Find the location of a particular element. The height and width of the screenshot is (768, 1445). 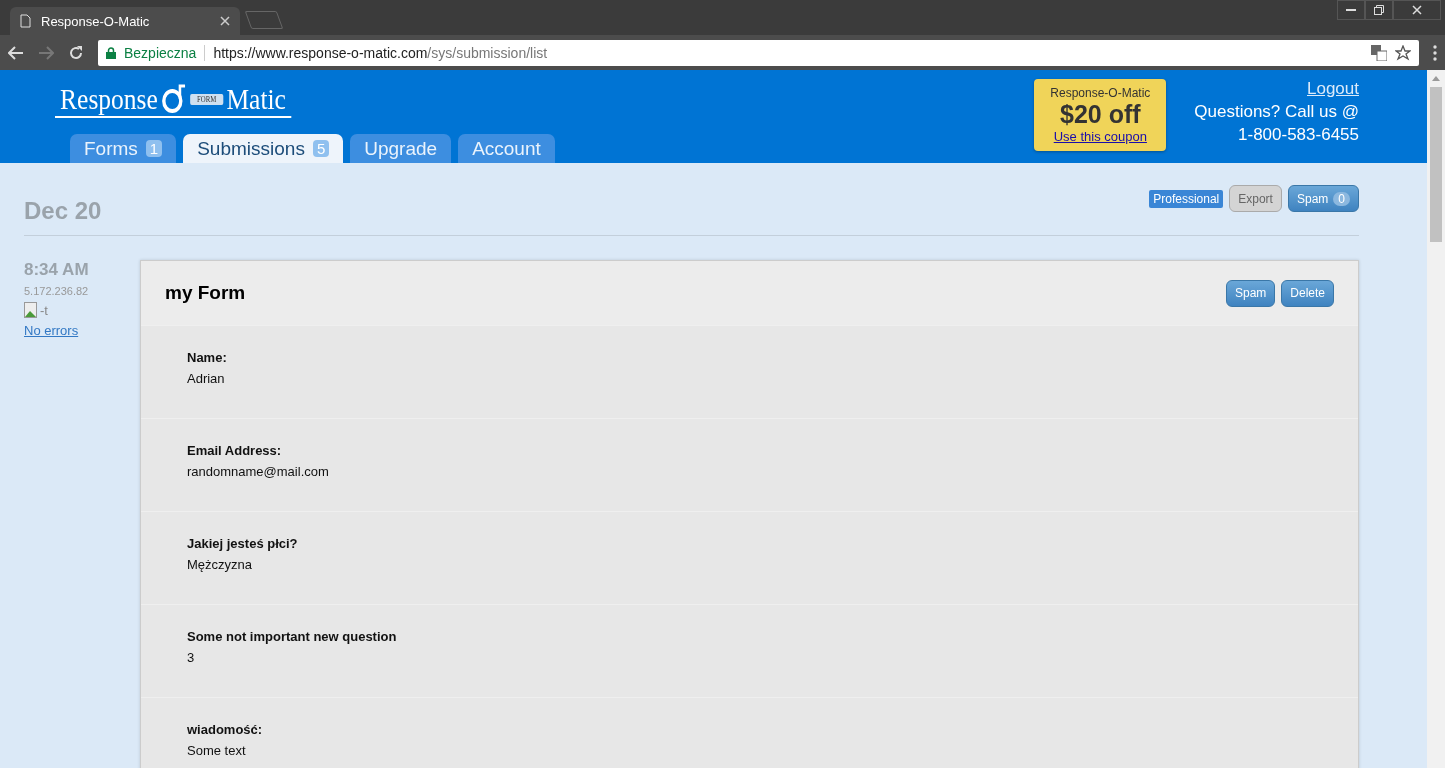

image-alt-text: -t is located at coordinates (44, 310).